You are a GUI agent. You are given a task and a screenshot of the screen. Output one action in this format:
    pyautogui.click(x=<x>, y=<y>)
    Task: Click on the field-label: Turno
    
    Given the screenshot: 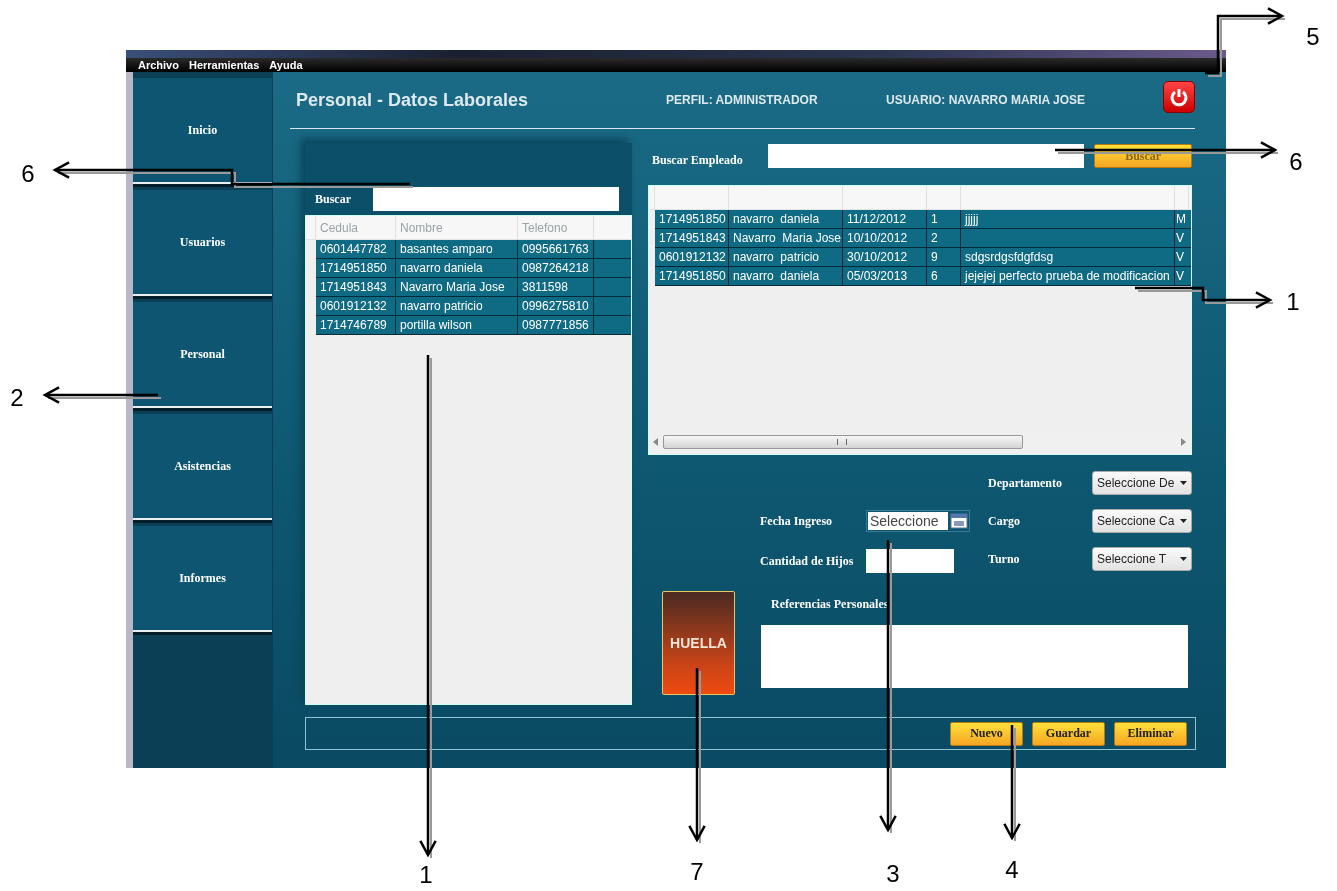 What is the action you would take?
    pyautogui.click(x=1004, y=559)
    